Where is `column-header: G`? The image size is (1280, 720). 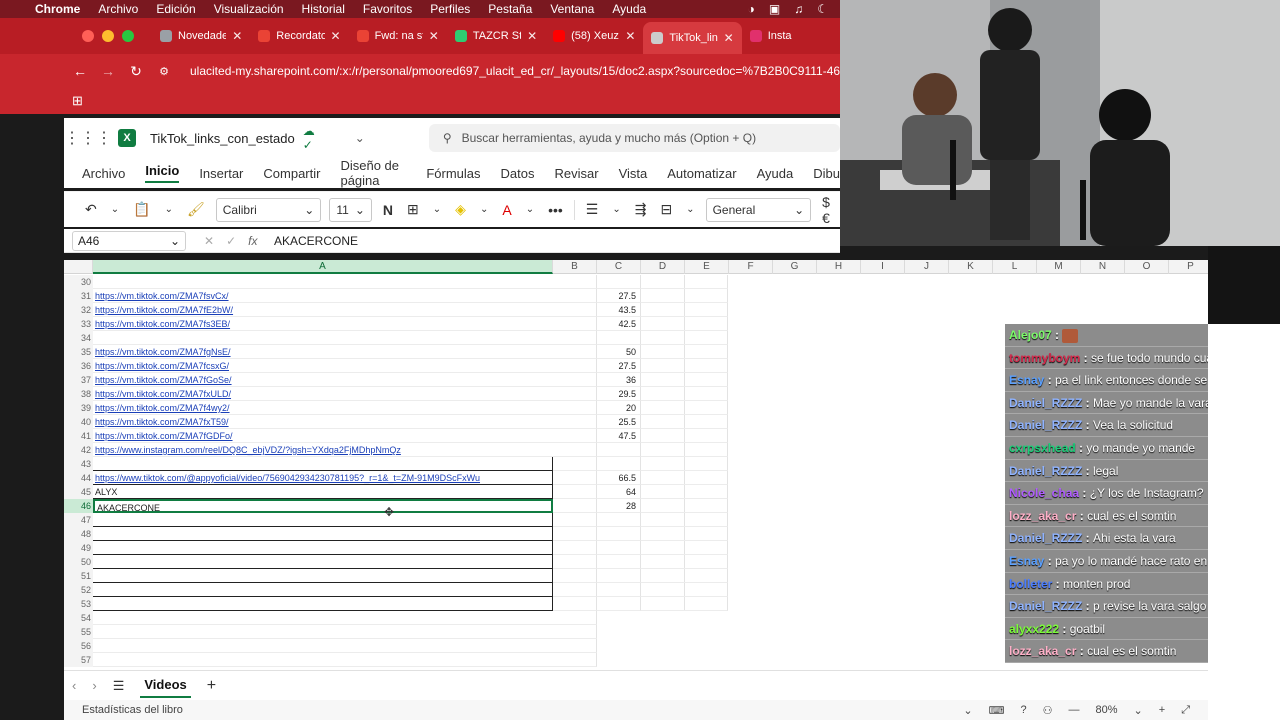
column-header: G is located at coordinates (795, 267).